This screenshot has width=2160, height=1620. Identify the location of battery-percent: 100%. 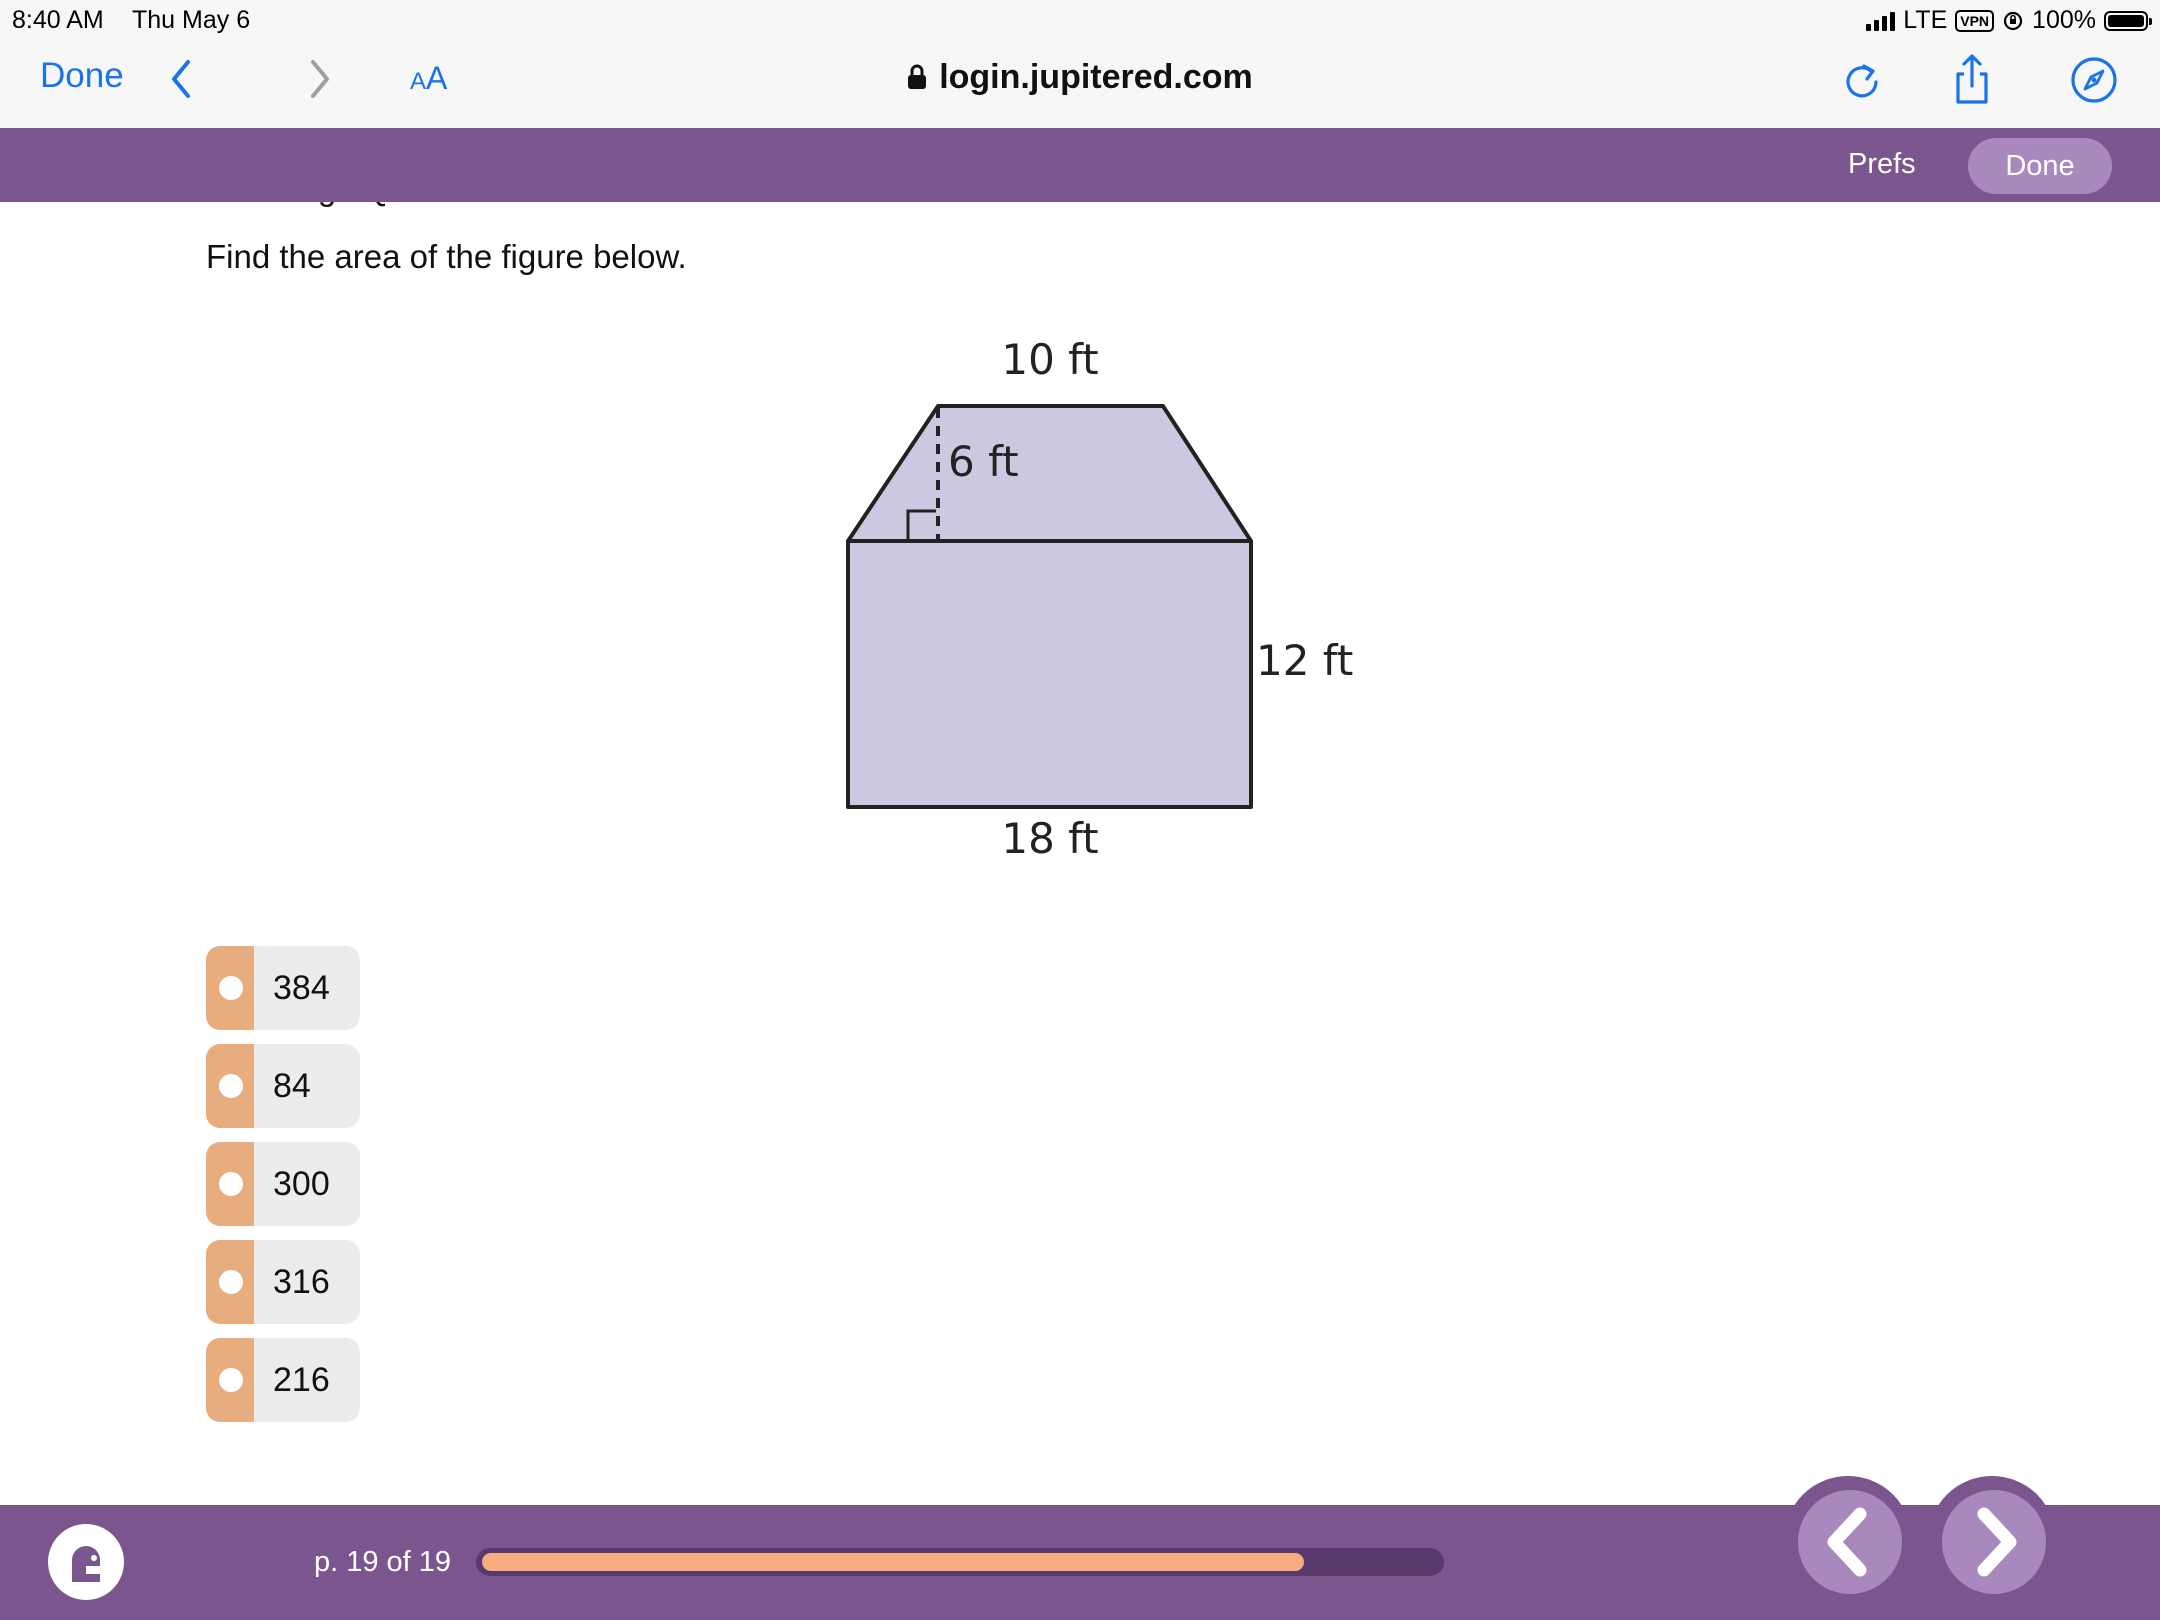
(2064, 20).